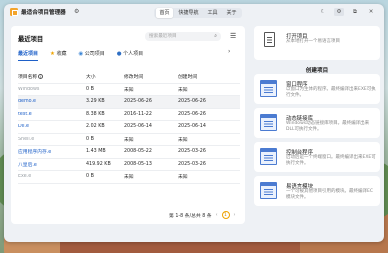 The image size is (388, 253). I want to click on tab-home: 首页, so click(165, 12).